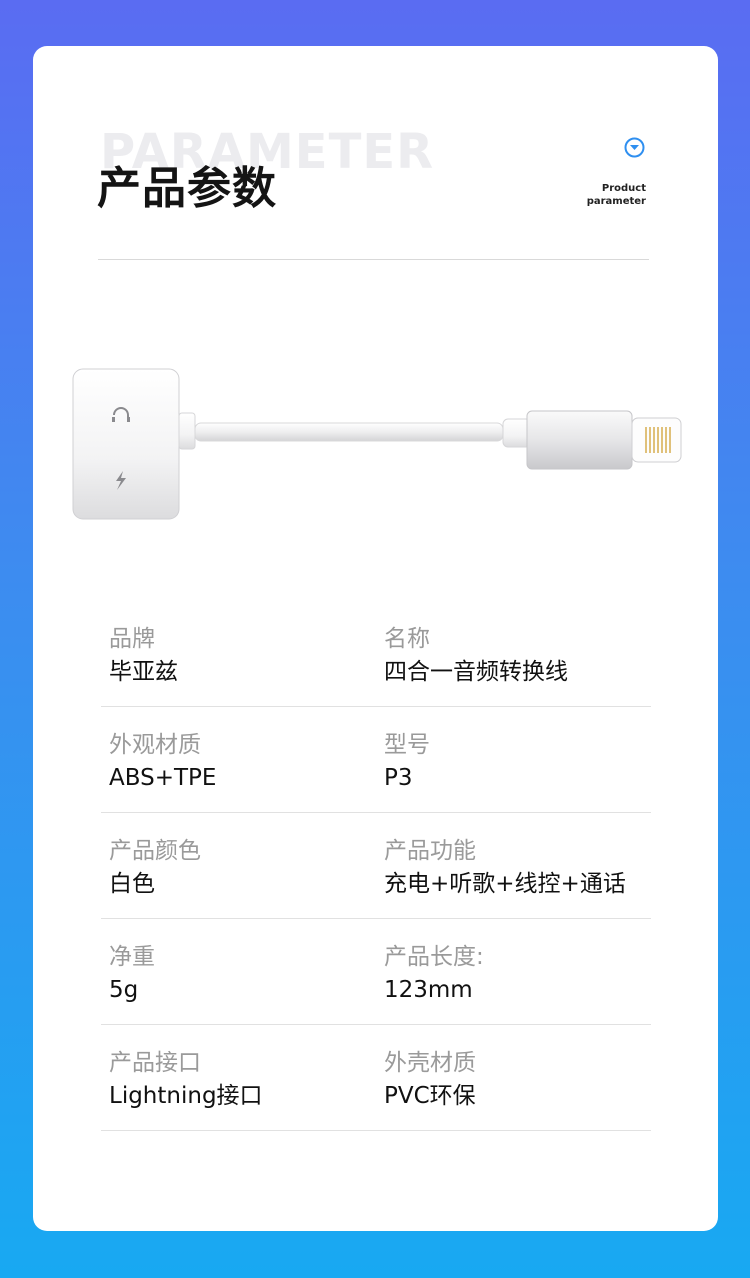  I want to click on spec-label: 外壳材质, so click(430, 1063).